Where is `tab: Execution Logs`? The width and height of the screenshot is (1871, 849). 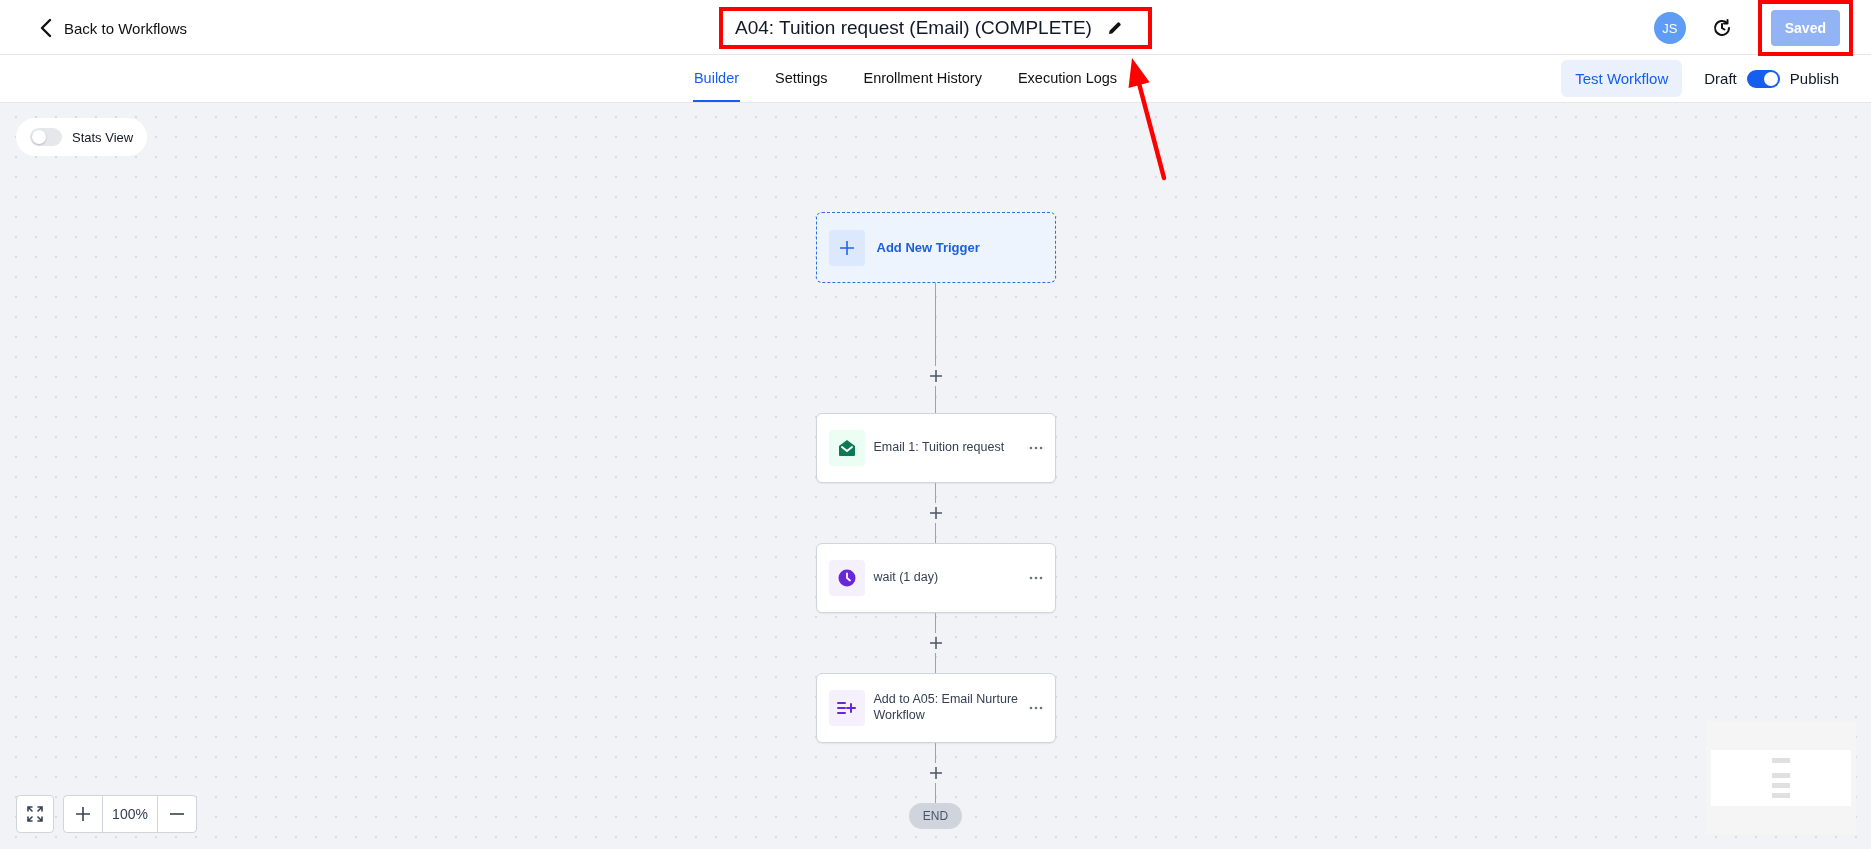 tab: Execution Logs is located at coordinates (1067, 78).